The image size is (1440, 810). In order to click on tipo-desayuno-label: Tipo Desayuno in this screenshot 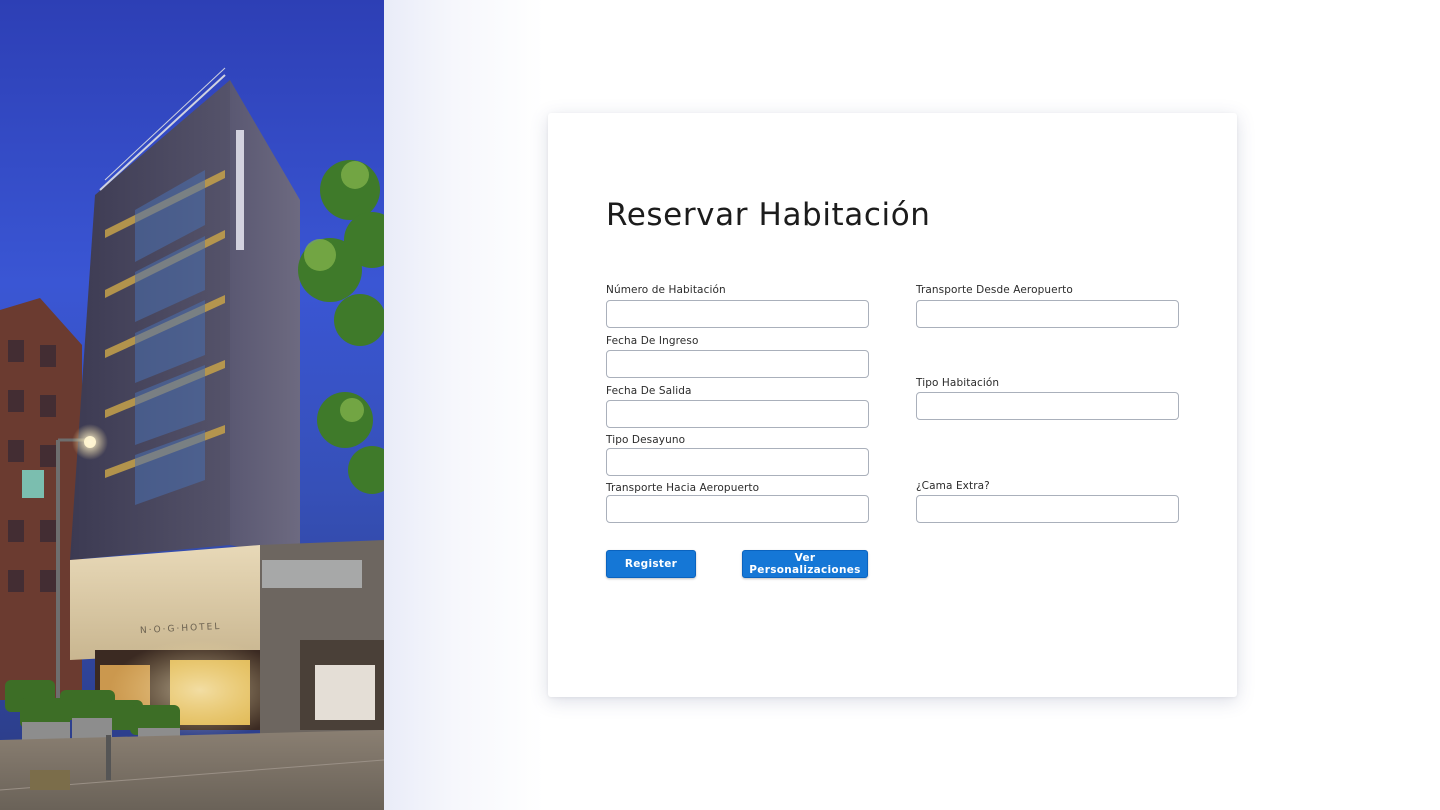, I will do `click(646, 440)`.